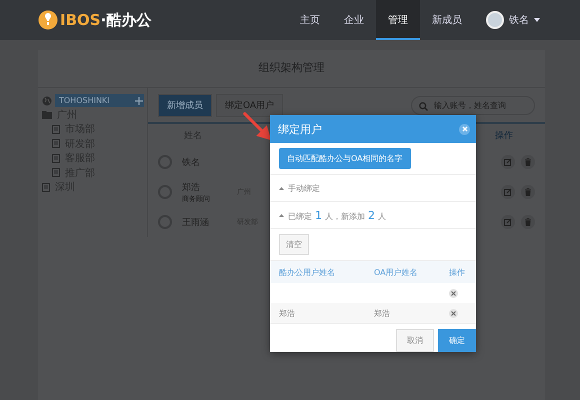 Image resolution: width=580 pixels, height=400 pixels. Describe the element at coordinates (47, 101) in the screenshot. I see `globe-icon` at that location.